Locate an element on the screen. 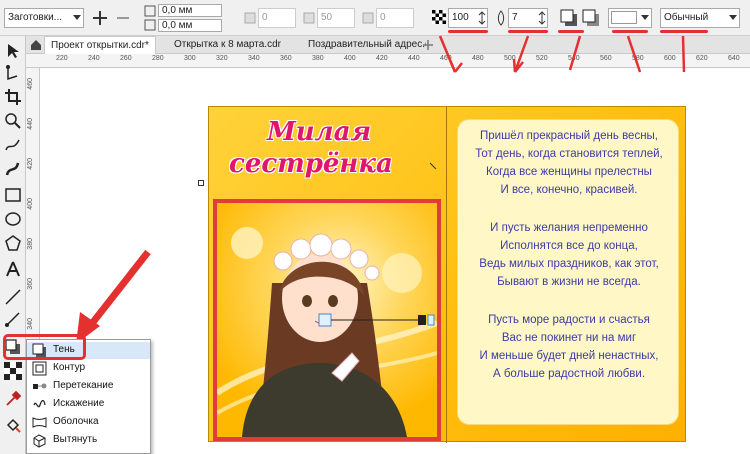 This screenshot has width=750, height=454. flyout-item-extrude: Вытянуть is located at coordinates (88, 440).